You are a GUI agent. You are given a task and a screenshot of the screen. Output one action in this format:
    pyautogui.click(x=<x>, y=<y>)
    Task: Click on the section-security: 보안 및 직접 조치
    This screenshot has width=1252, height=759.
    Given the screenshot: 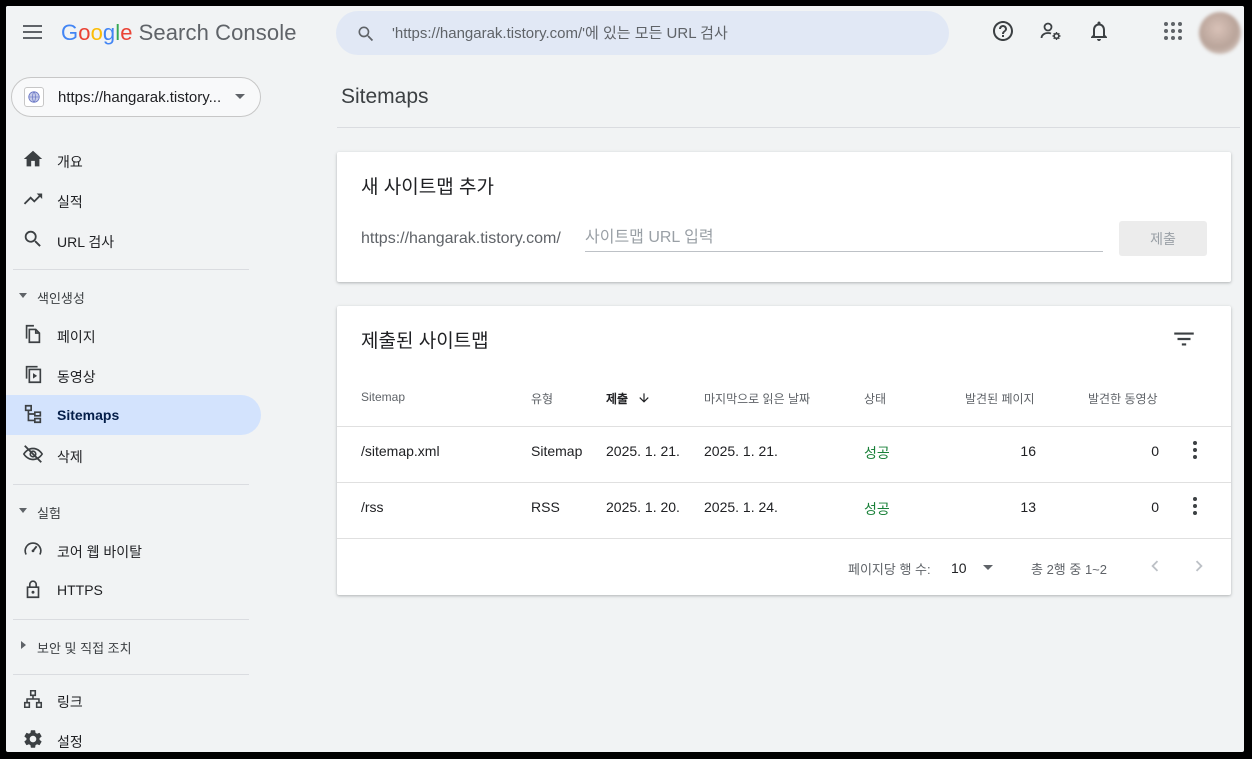 What is the action you would take?
    pyautogui.click(x=133, y=646)
    